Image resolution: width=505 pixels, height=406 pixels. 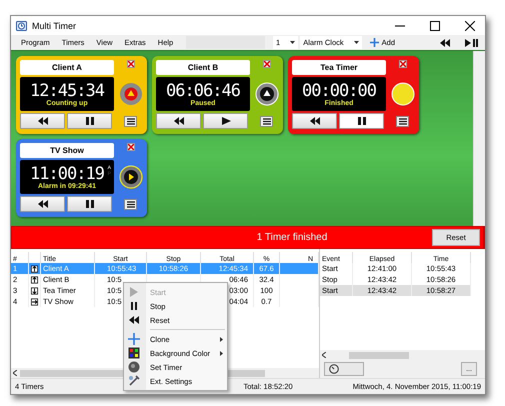 I want to click on timer-time: 12:45:34, so click(x=67, y=91).